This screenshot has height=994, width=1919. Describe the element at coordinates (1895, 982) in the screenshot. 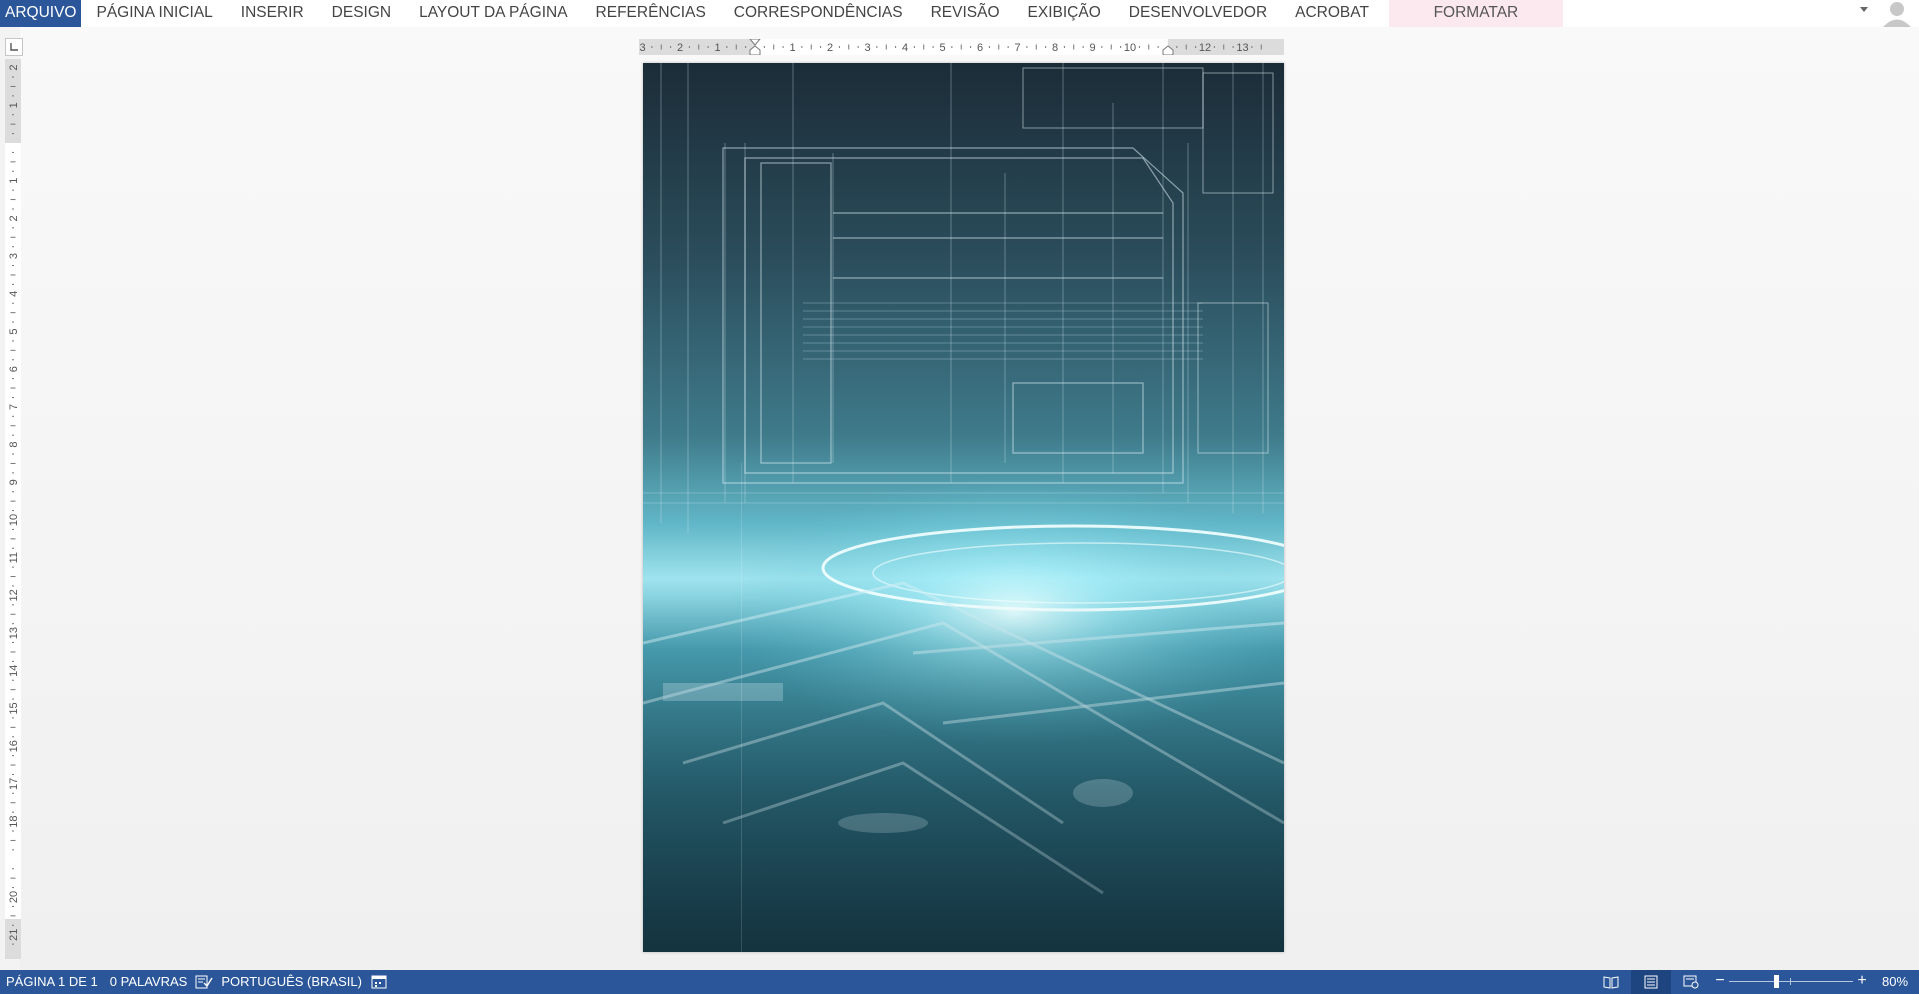

I see `zoom-level: 80%` at that location.